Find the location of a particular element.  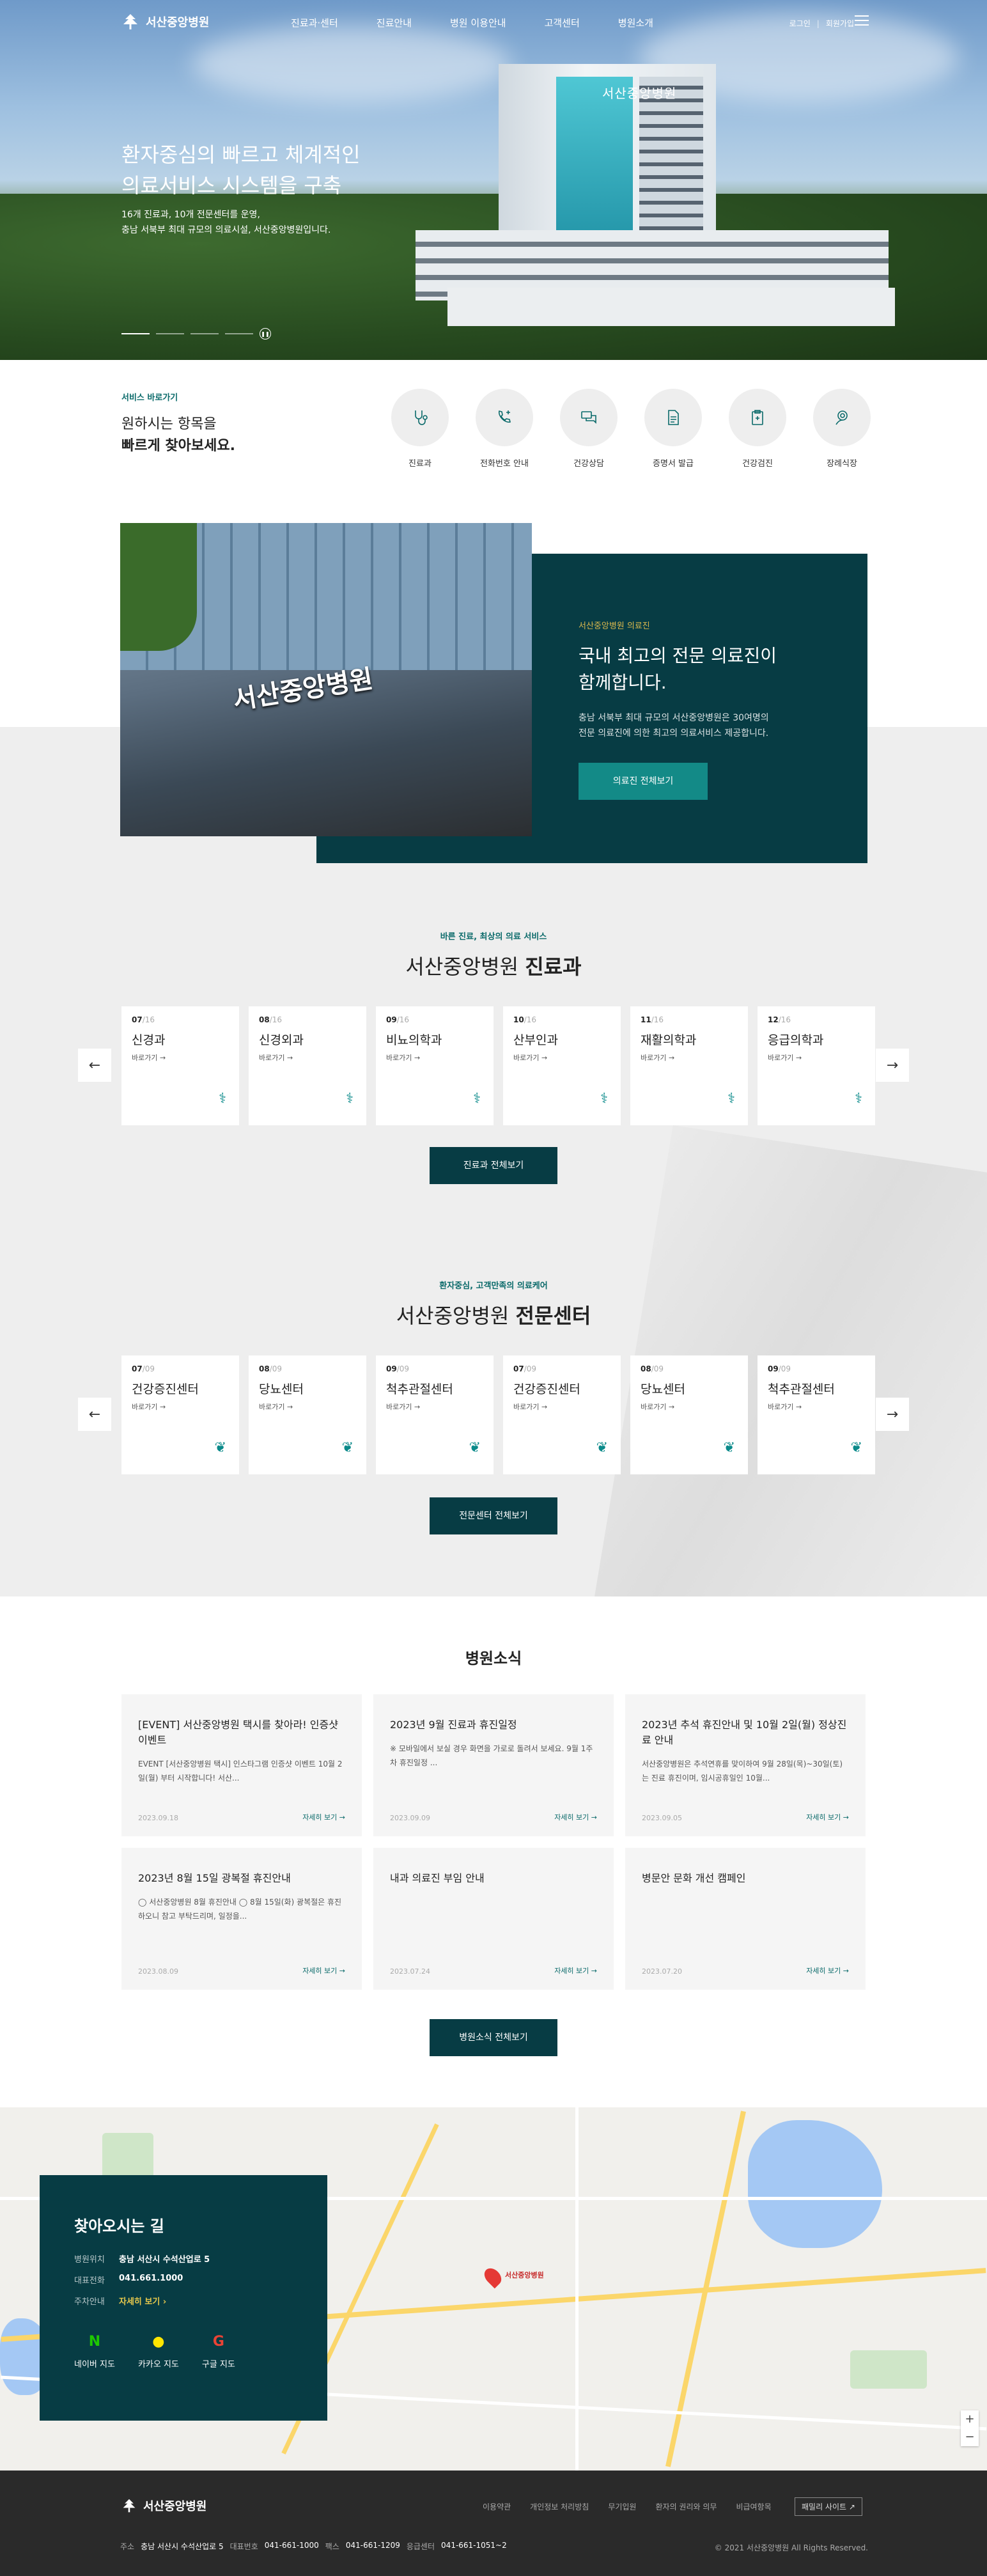

news-card-title: 2023년 추석 휴진안내 및 10월 2일(월) 정상진료 안내 is located at coordinates (745, 1733).